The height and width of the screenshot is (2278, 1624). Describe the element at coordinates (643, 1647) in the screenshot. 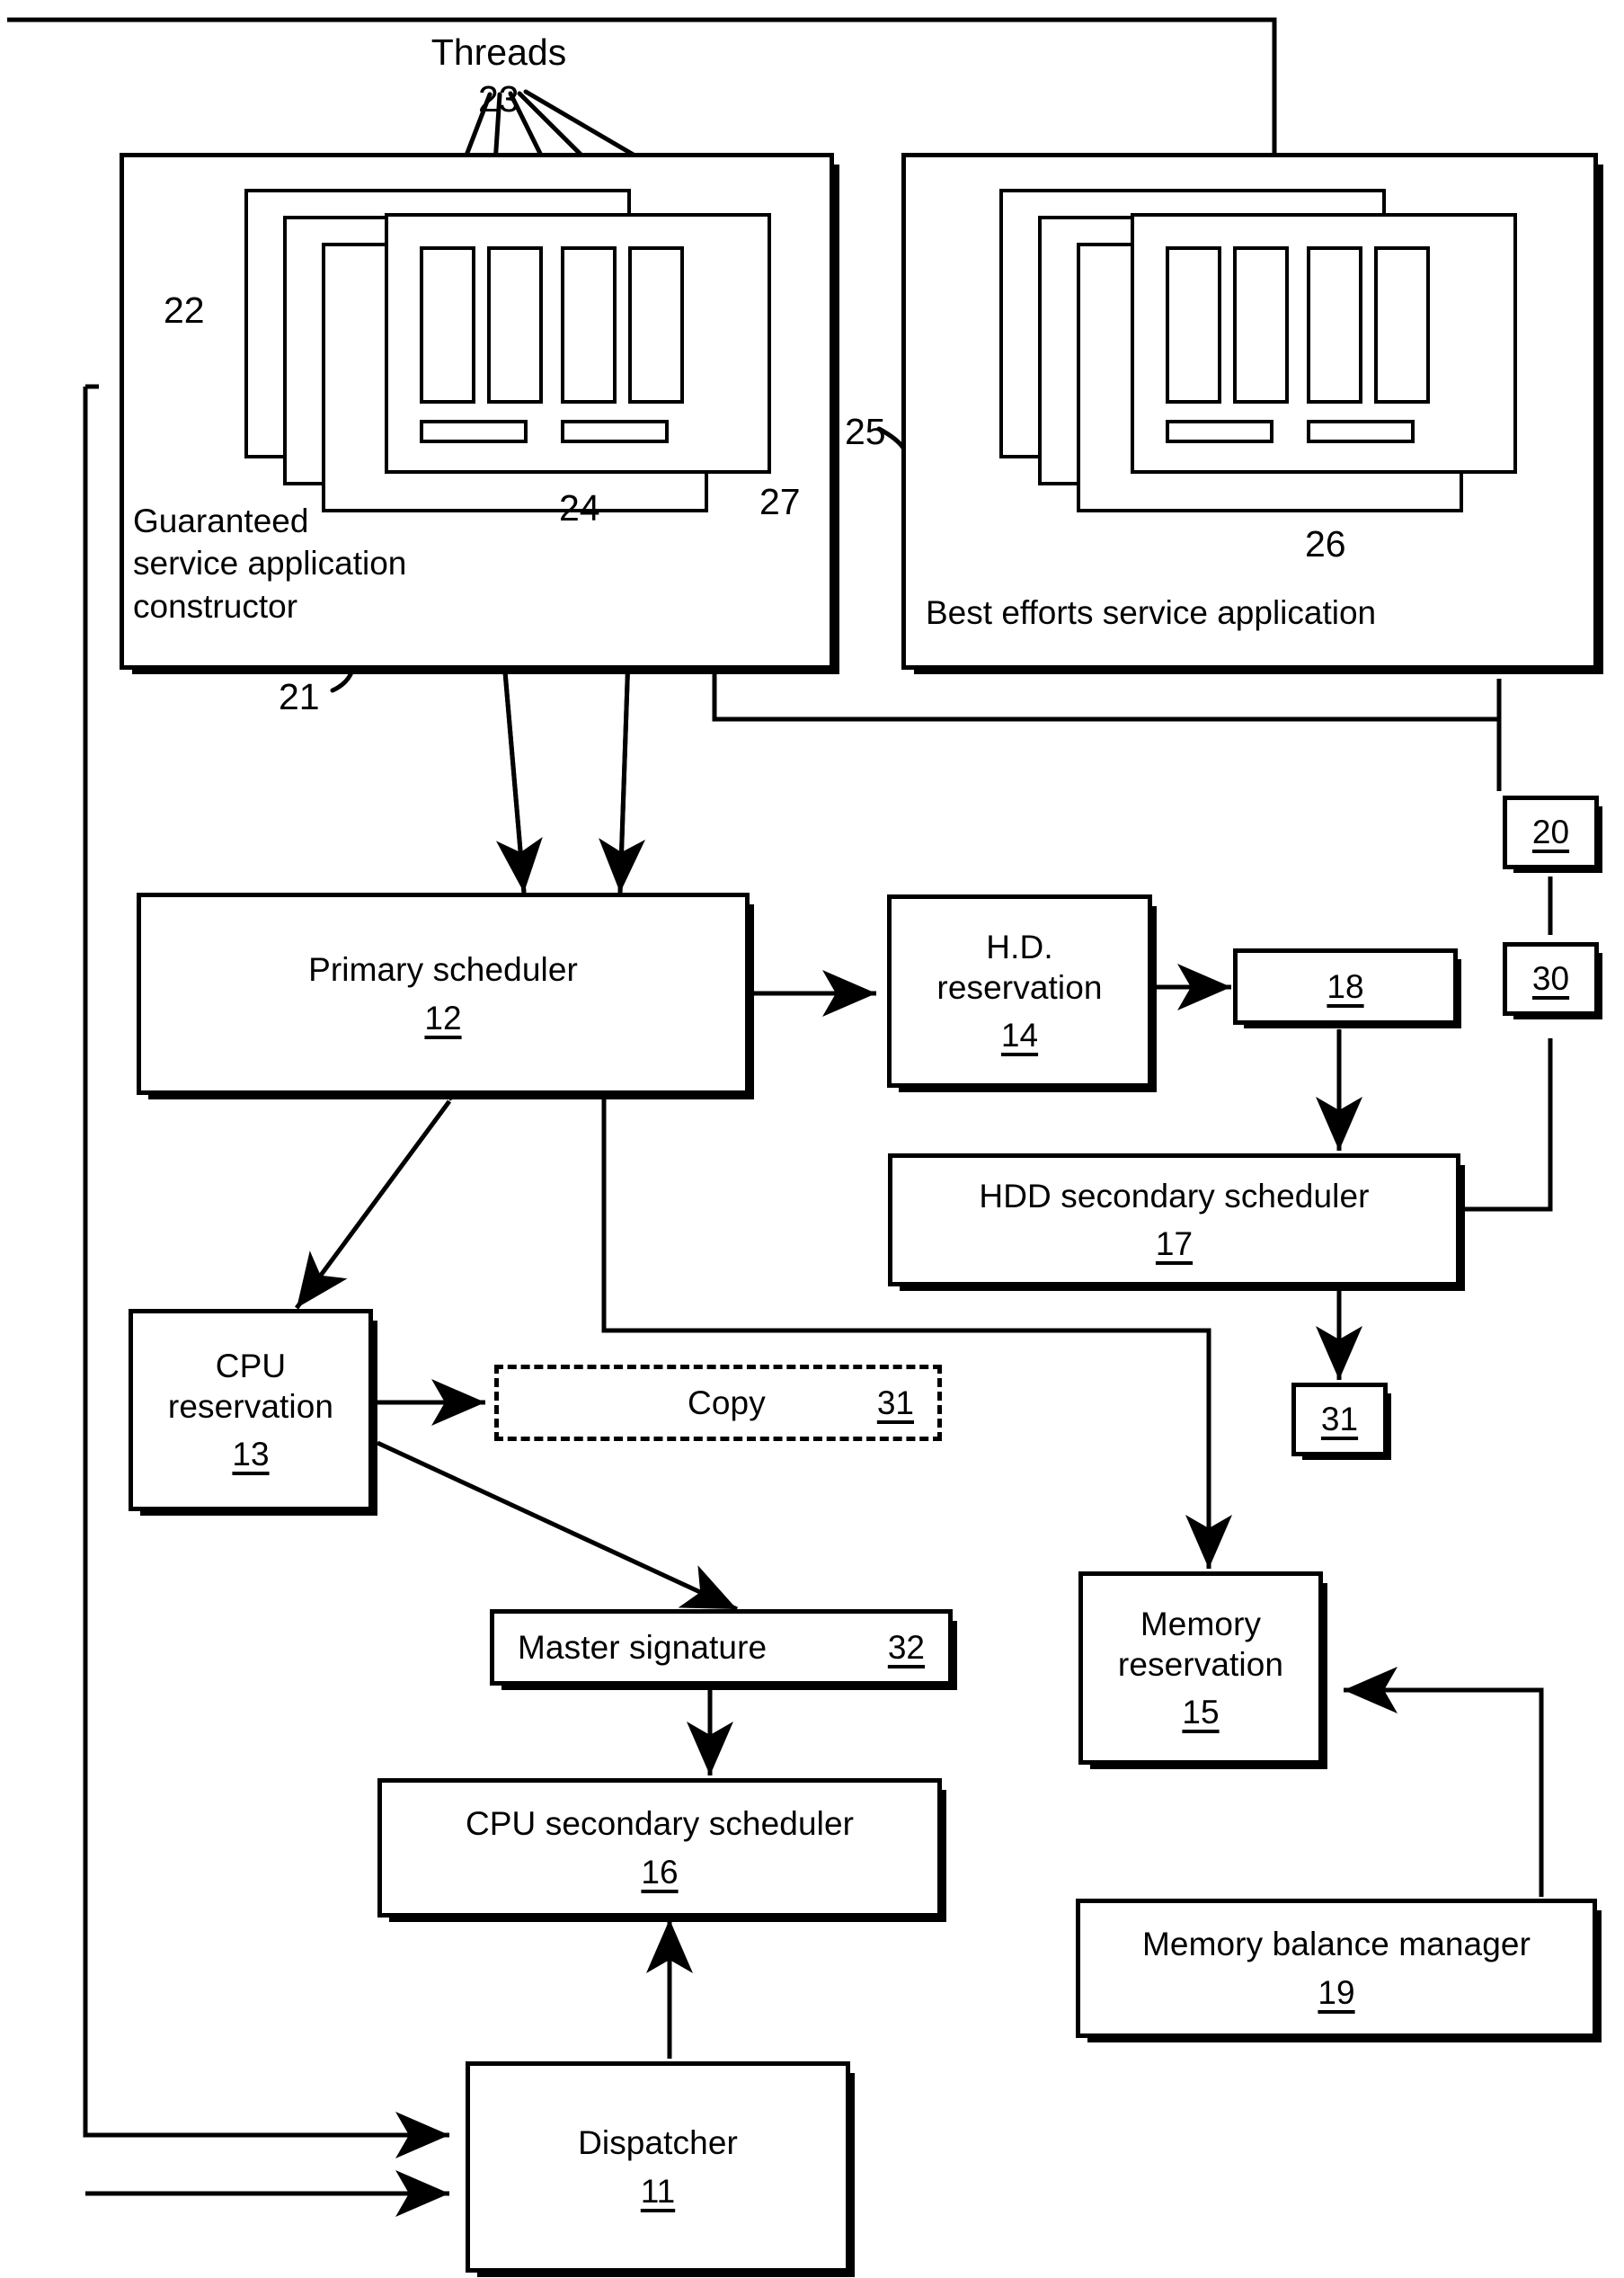

I see `master-signature-title: Master signature` at that location.